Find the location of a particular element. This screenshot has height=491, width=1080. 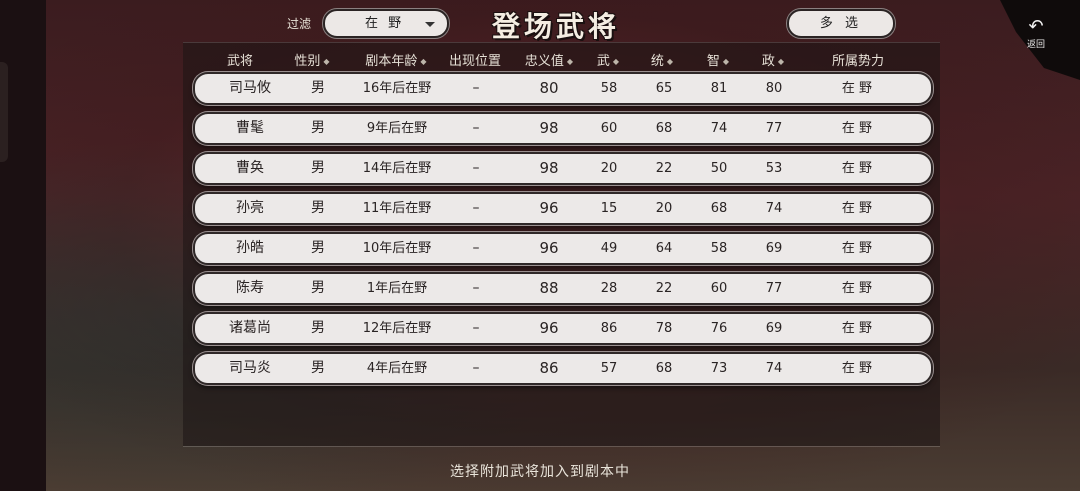

cell-intel: 76 is located at coordinates (719, 328).